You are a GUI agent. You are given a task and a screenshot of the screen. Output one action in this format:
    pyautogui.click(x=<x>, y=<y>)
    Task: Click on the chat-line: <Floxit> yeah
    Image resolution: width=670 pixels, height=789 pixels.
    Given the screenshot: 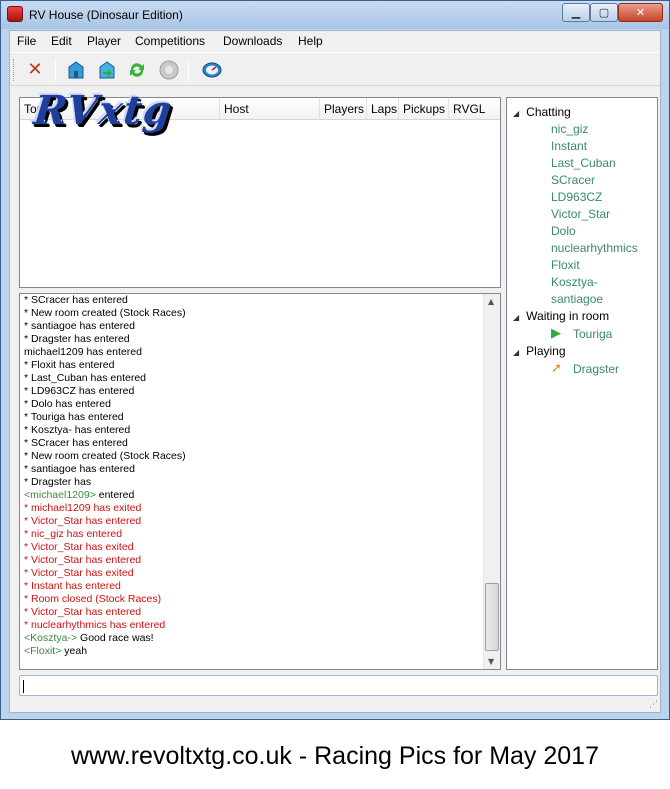 What is the action you would take?
    pyautogui.click(x=254, y=651)
    